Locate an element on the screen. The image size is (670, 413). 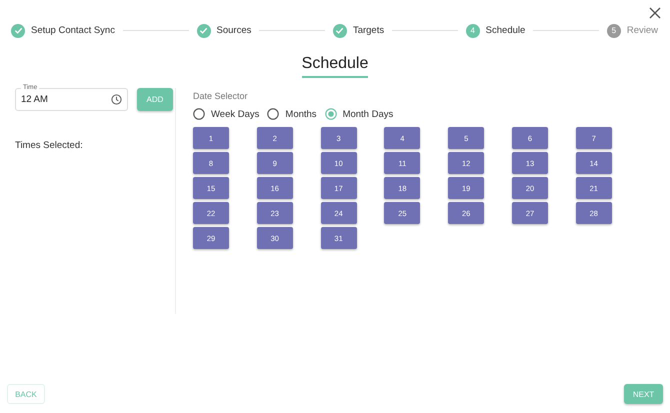
page-title: Schedule is located at coordinates (335, 66).